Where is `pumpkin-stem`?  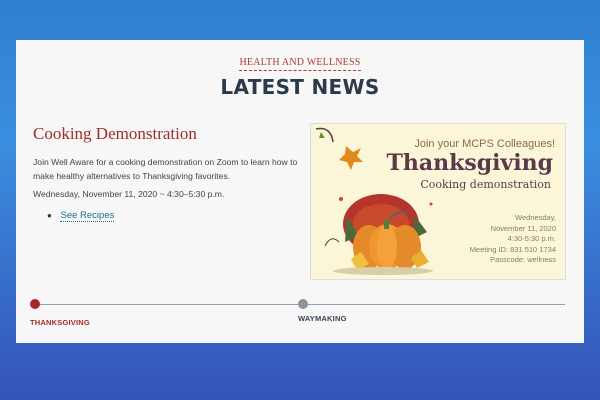 pumpkin-stem is located at coordinates (386, 224).